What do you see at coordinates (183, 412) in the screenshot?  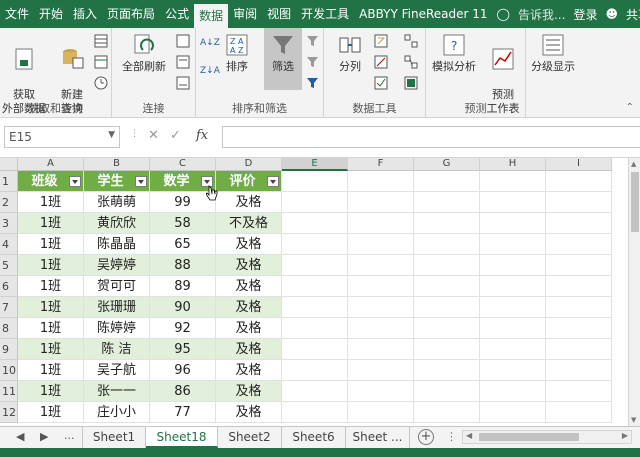 I see `table-cell: 77` at bounding box center [183, 412].